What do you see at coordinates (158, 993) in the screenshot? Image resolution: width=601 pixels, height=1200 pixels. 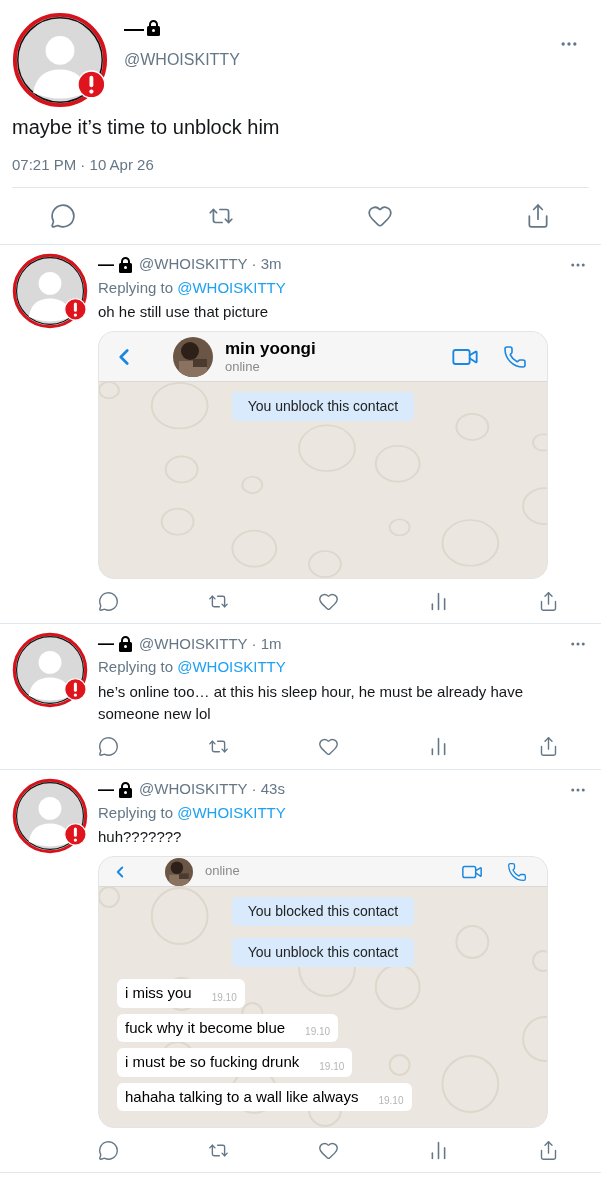 I see `message-text: i miss you` at bounding box center [158, 993].